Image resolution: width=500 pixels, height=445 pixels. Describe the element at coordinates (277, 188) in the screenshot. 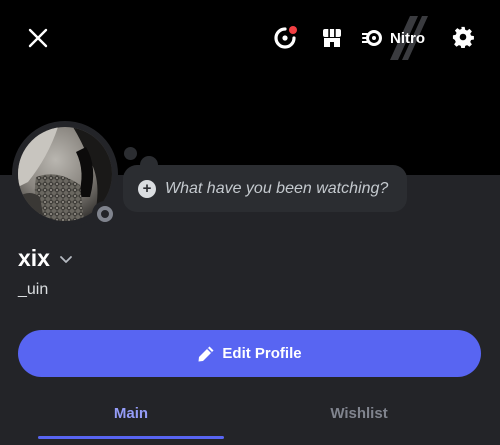

I see `status-prompt-text: What have you been watching?` at that location.